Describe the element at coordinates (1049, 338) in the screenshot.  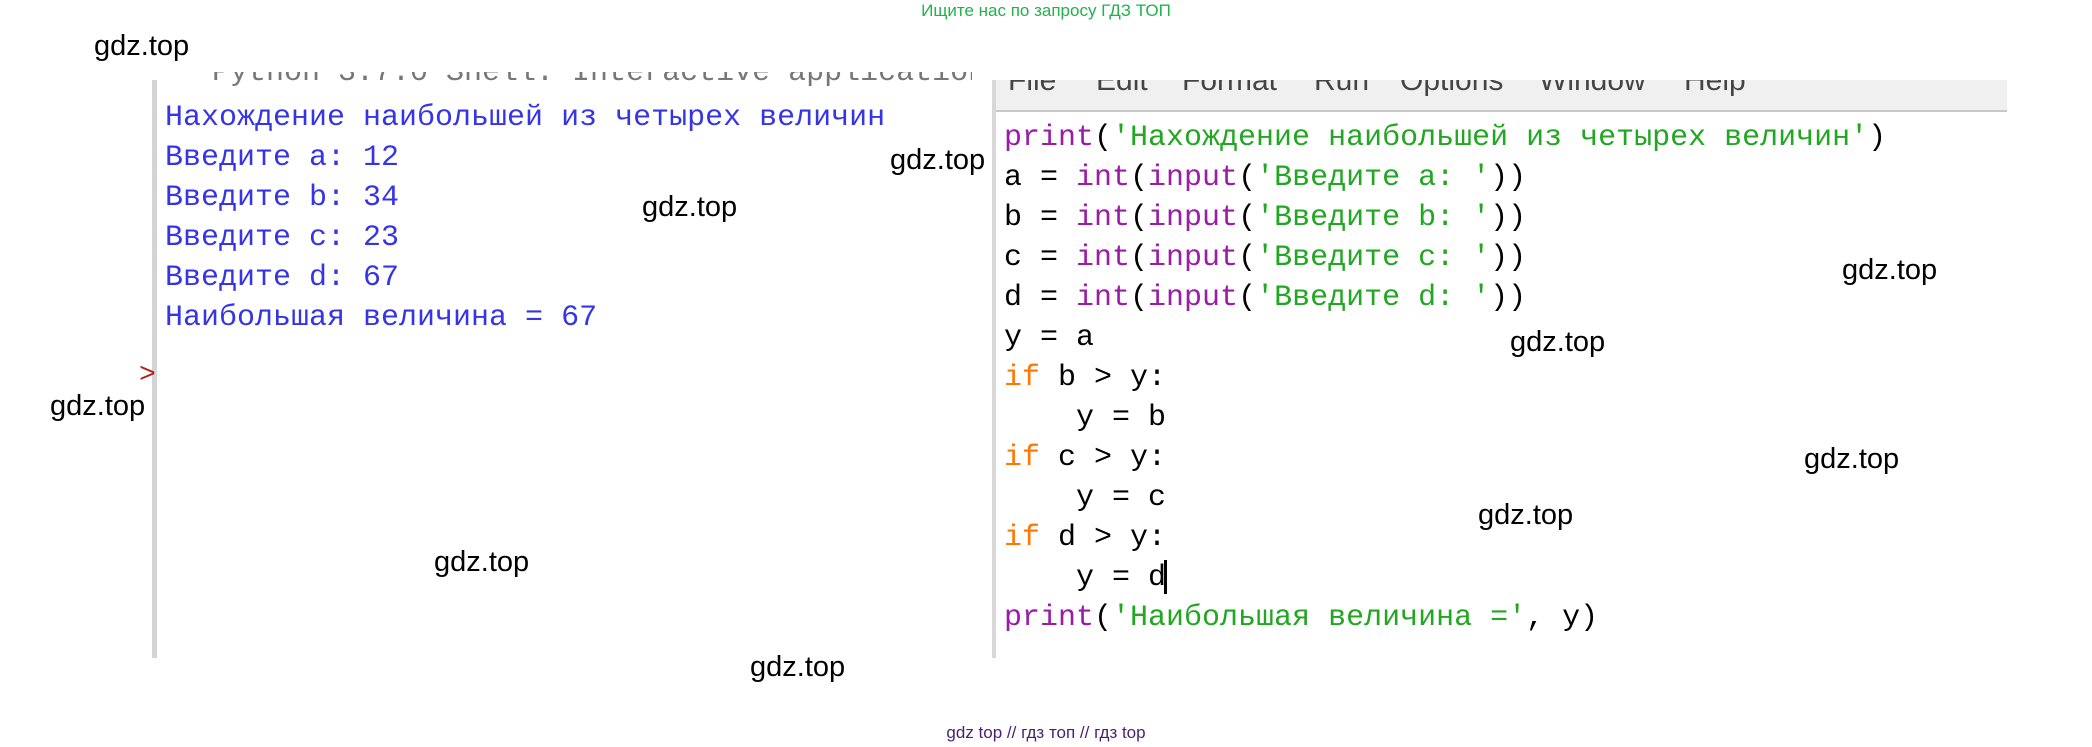
I see `code-line: y = a` at that location.